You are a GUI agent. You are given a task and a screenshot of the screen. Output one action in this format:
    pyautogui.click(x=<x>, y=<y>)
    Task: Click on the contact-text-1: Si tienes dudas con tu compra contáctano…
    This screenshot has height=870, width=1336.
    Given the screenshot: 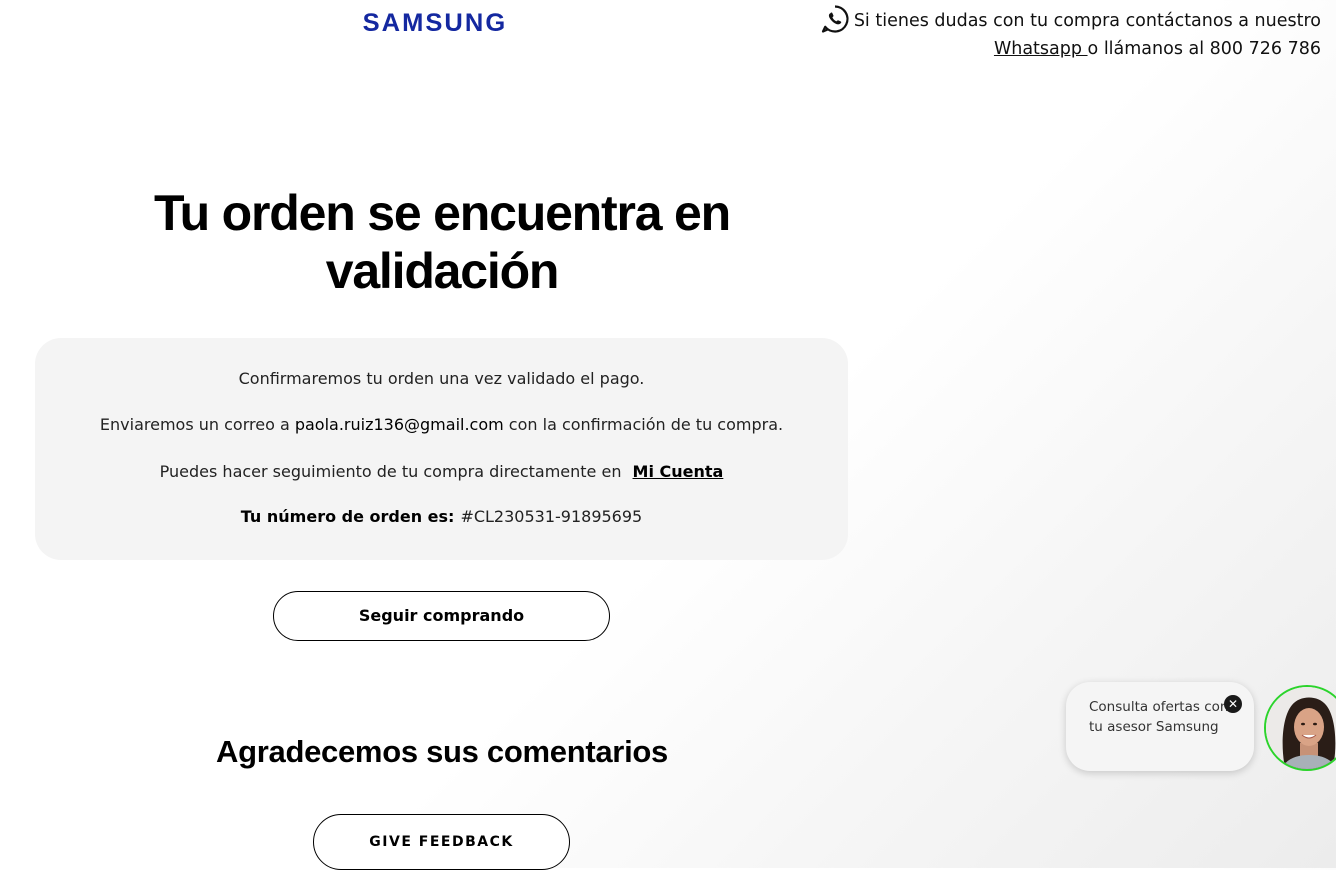 What is the action you would take?
    pyautogui.click(x=1087, y=21)
    